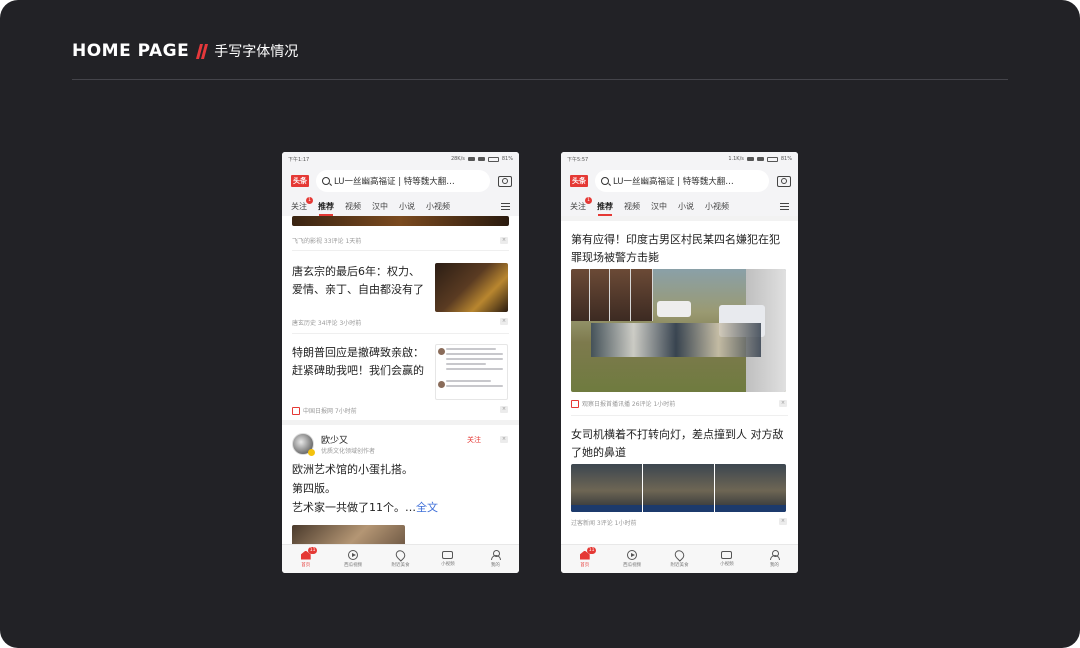 The image size is (1080, 648). I want to click on list-item: 飞飞的影视 33评论 1天前 ×, so click(400, 233).